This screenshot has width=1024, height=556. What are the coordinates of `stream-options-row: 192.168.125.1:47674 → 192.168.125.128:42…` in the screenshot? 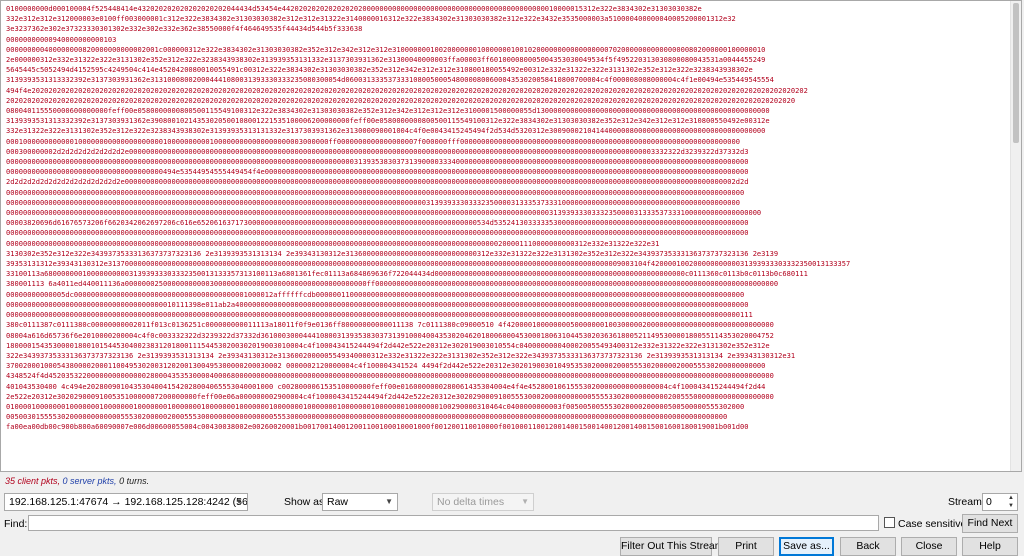 It's located at (512, 502).